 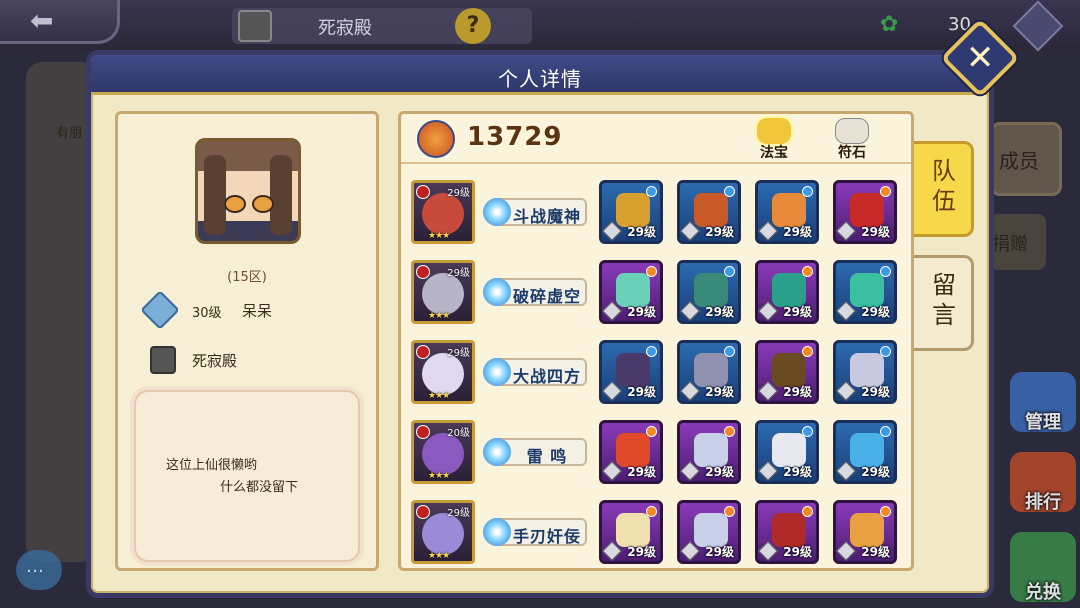 What do you see at coordinates (944, 300) in the screenshot?
I see `tab-messages-label: 留言` at bounding box center [944, 300].